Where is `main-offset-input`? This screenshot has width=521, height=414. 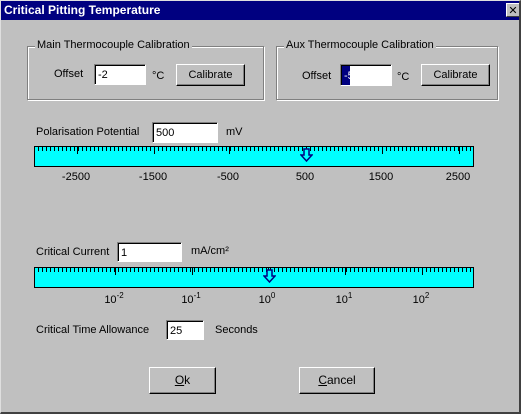
main-offset-input is located at coordinates (120, 74).